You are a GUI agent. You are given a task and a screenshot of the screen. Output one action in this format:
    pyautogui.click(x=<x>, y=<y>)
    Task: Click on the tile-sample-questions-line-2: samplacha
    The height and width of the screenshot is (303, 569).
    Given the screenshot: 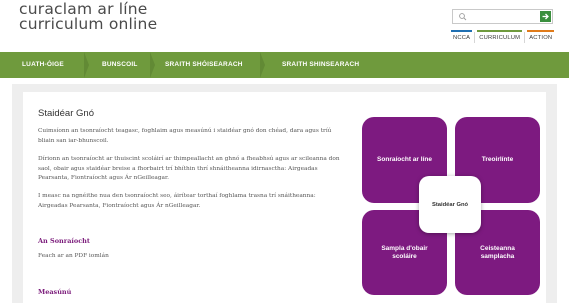 What is the action you would take?
    pyautogui.click(x=497, y=256)
    